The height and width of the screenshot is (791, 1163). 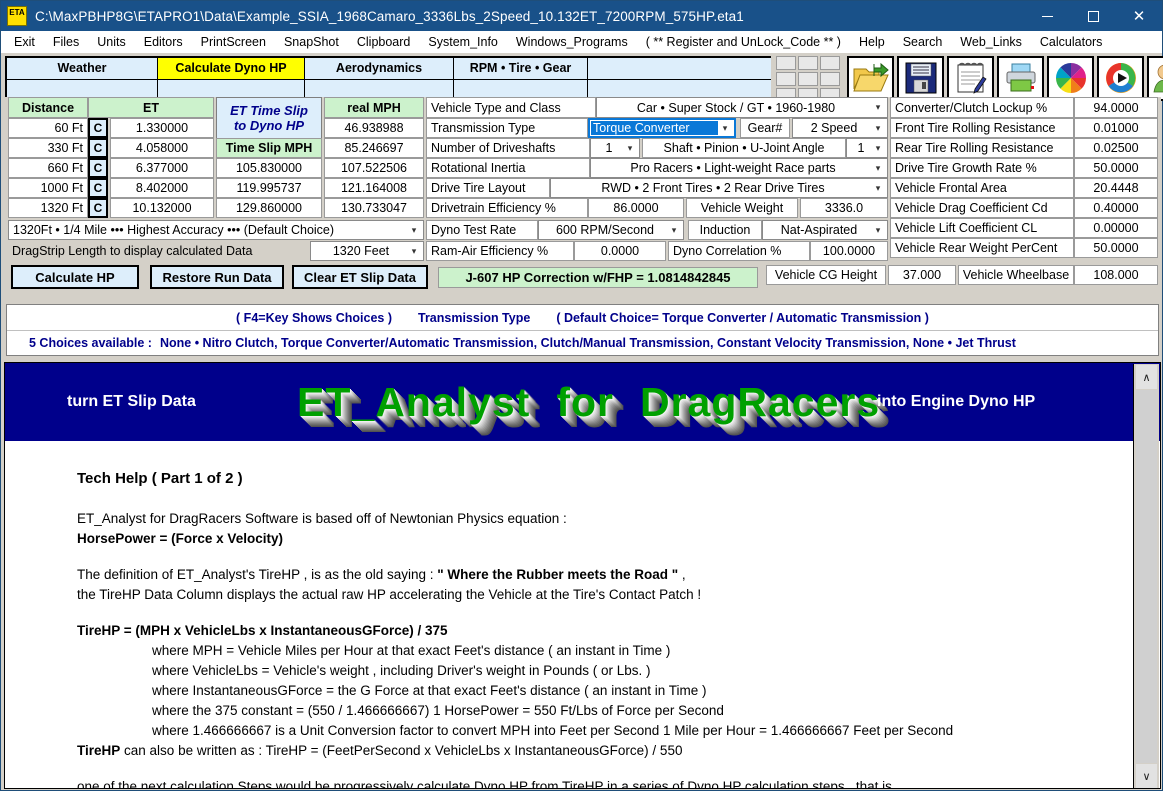 I want to click on induction-select: Nat-Aspirated ▾, so click(x=825, y=230).